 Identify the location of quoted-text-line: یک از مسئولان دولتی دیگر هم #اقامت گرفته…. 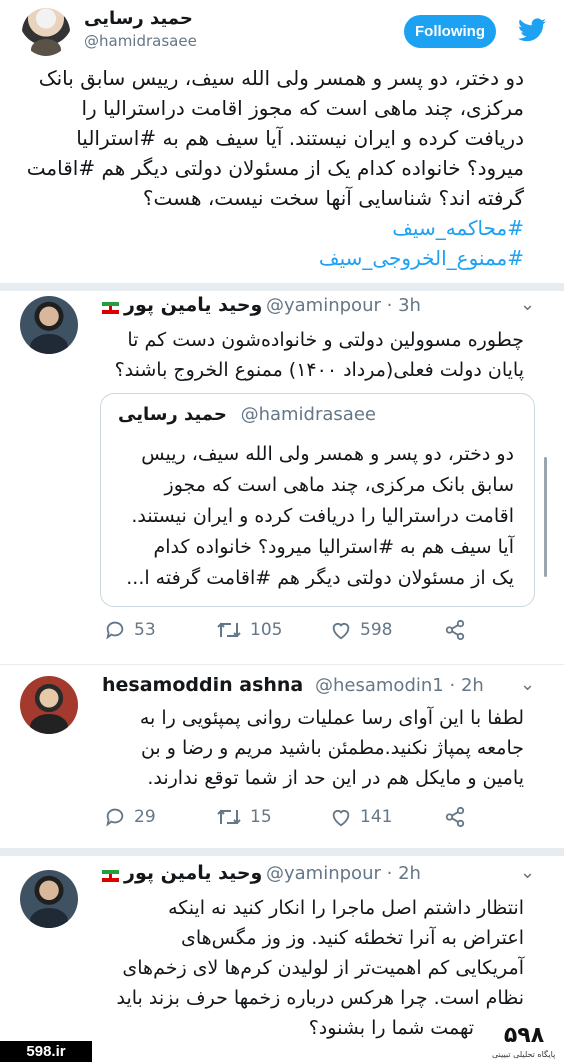
(320, 578).